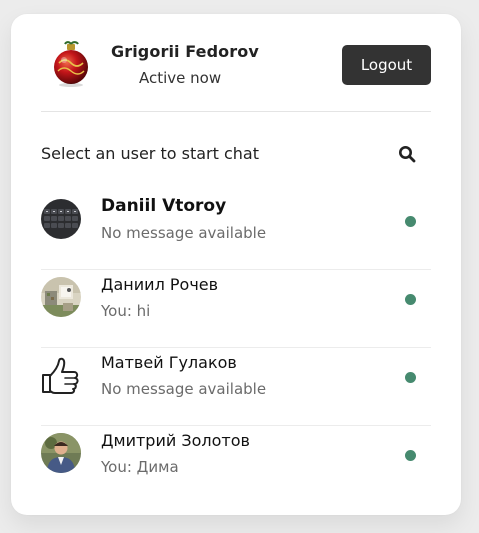  I want to click on thumbs-up-icon, so click(60, 375).